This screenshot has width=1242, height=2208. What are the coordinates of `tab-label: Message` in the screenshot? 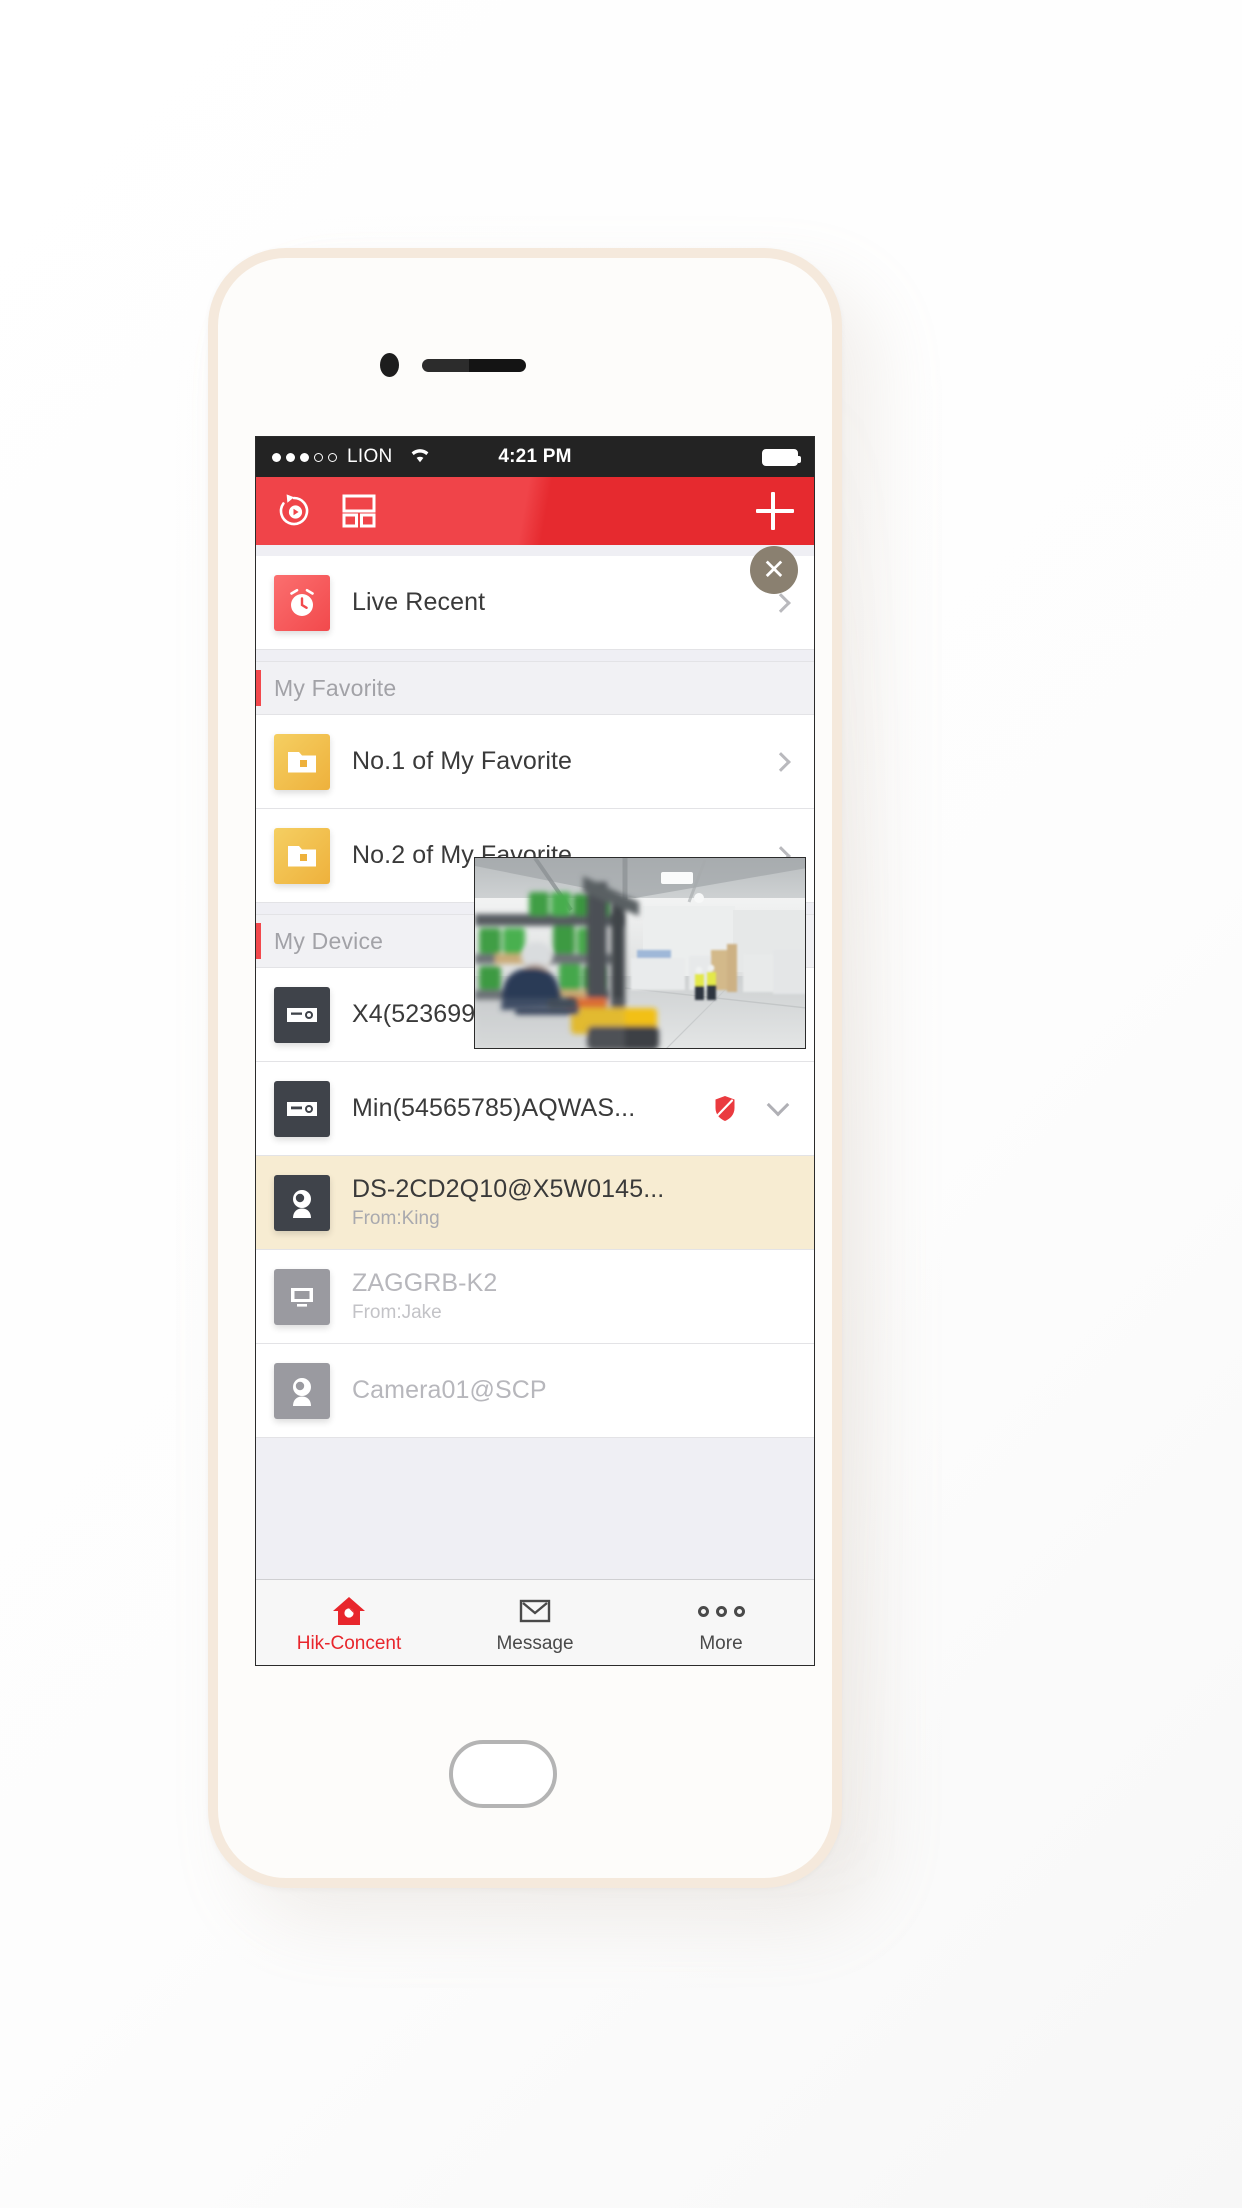 It's located at (535, 1643).